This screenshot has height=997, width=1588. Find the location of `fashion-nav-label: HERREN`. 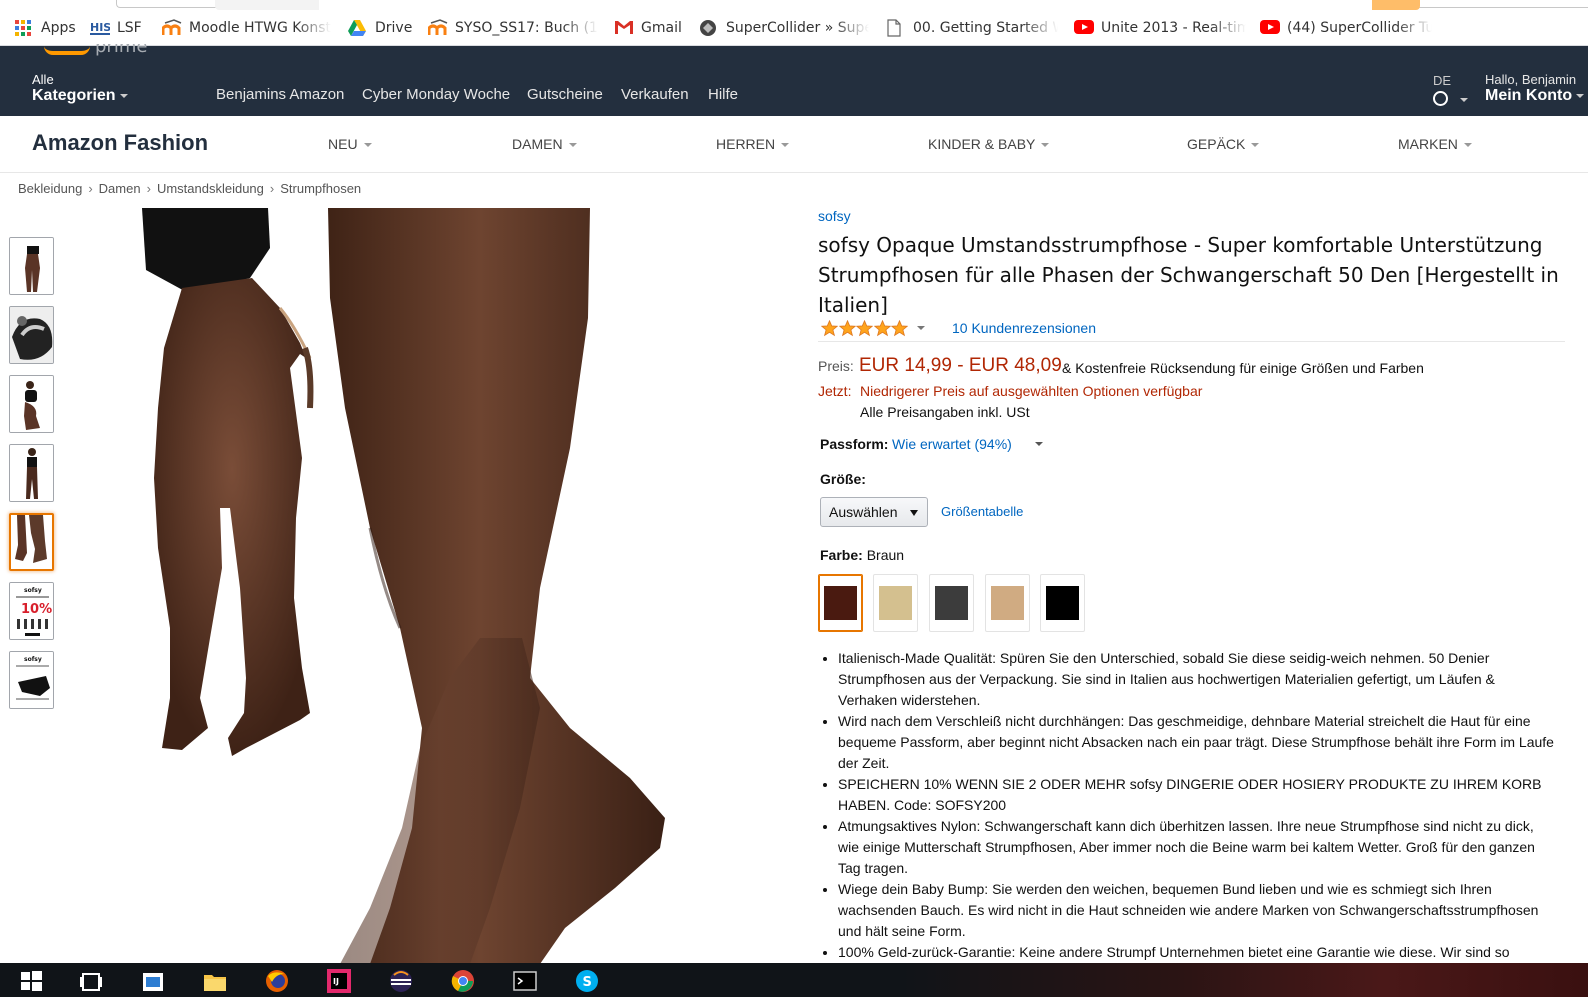

fashion-nav-label: HERREN is located at coordinates (746, 144).